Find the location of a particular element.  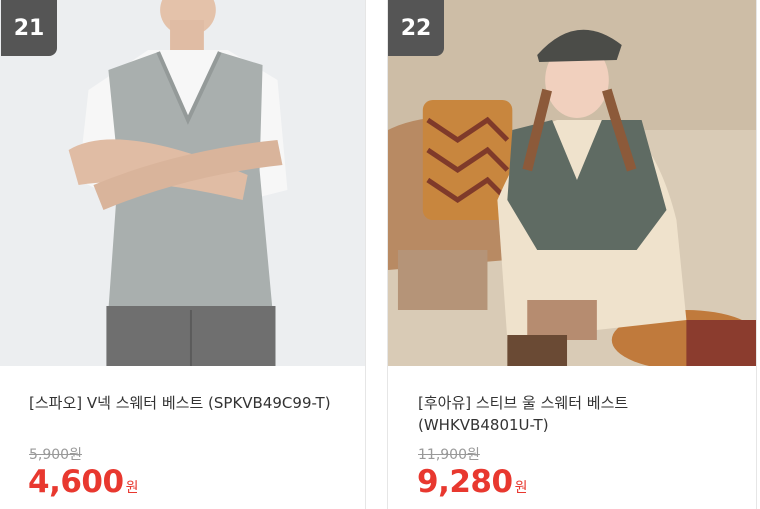

rank-badge: 22 is located at coordinates (416, 28).